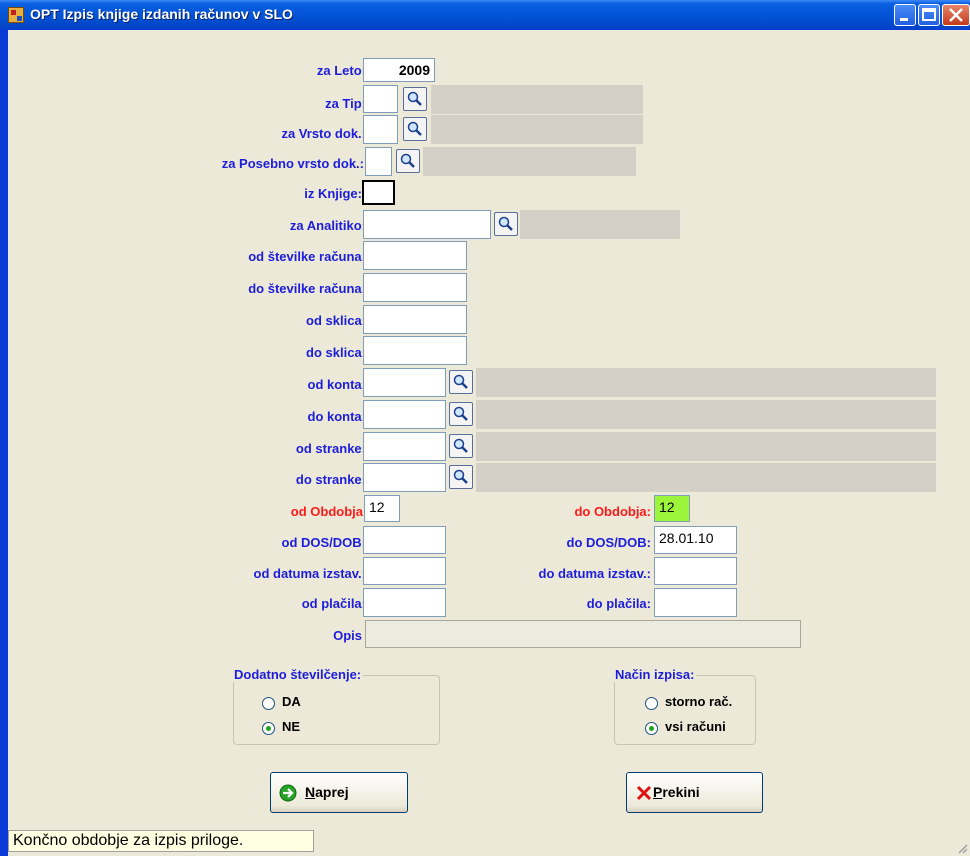 The height and width of the screenshot is (856, 970). What do you see at coordinates (336, 706) in the screenshot?
I see `dodatno-stevilcenje-group: Dodatno številčenje: DA NE` at bounding box center [336, 706].